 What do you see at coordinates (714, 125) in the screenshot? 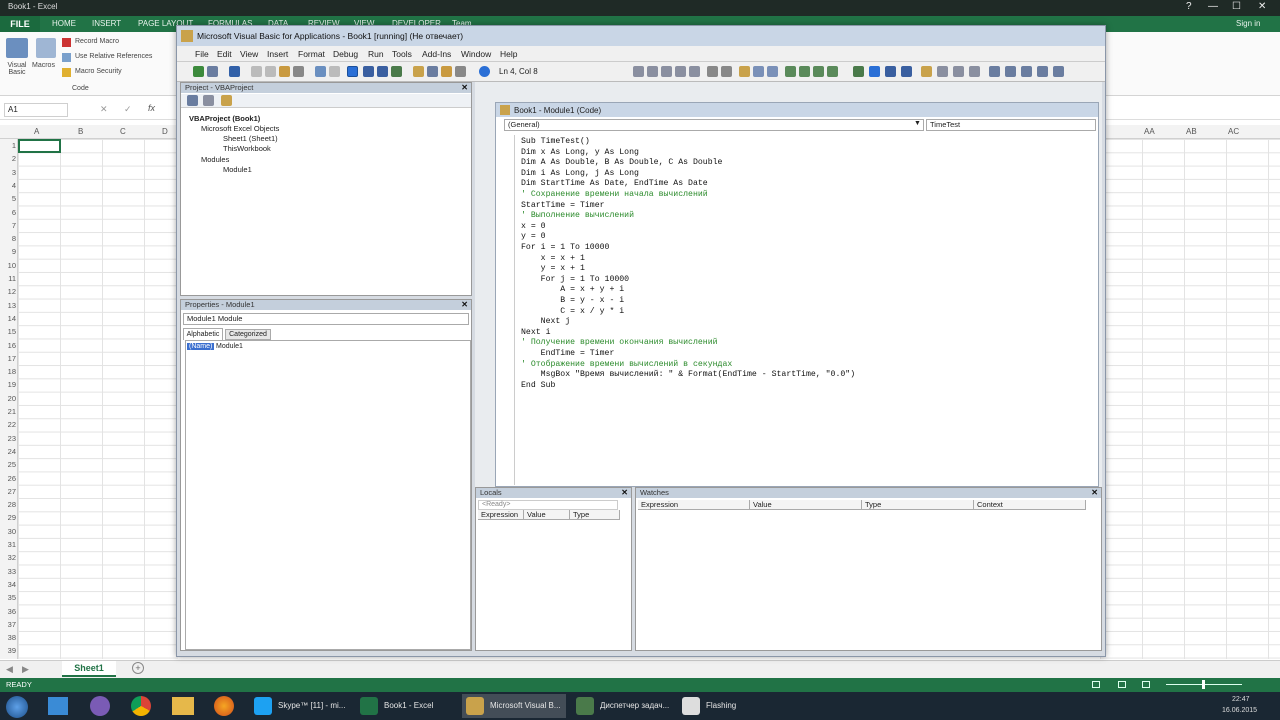
I see `object-dropdown: (General)` at bounding box center [714, 125].